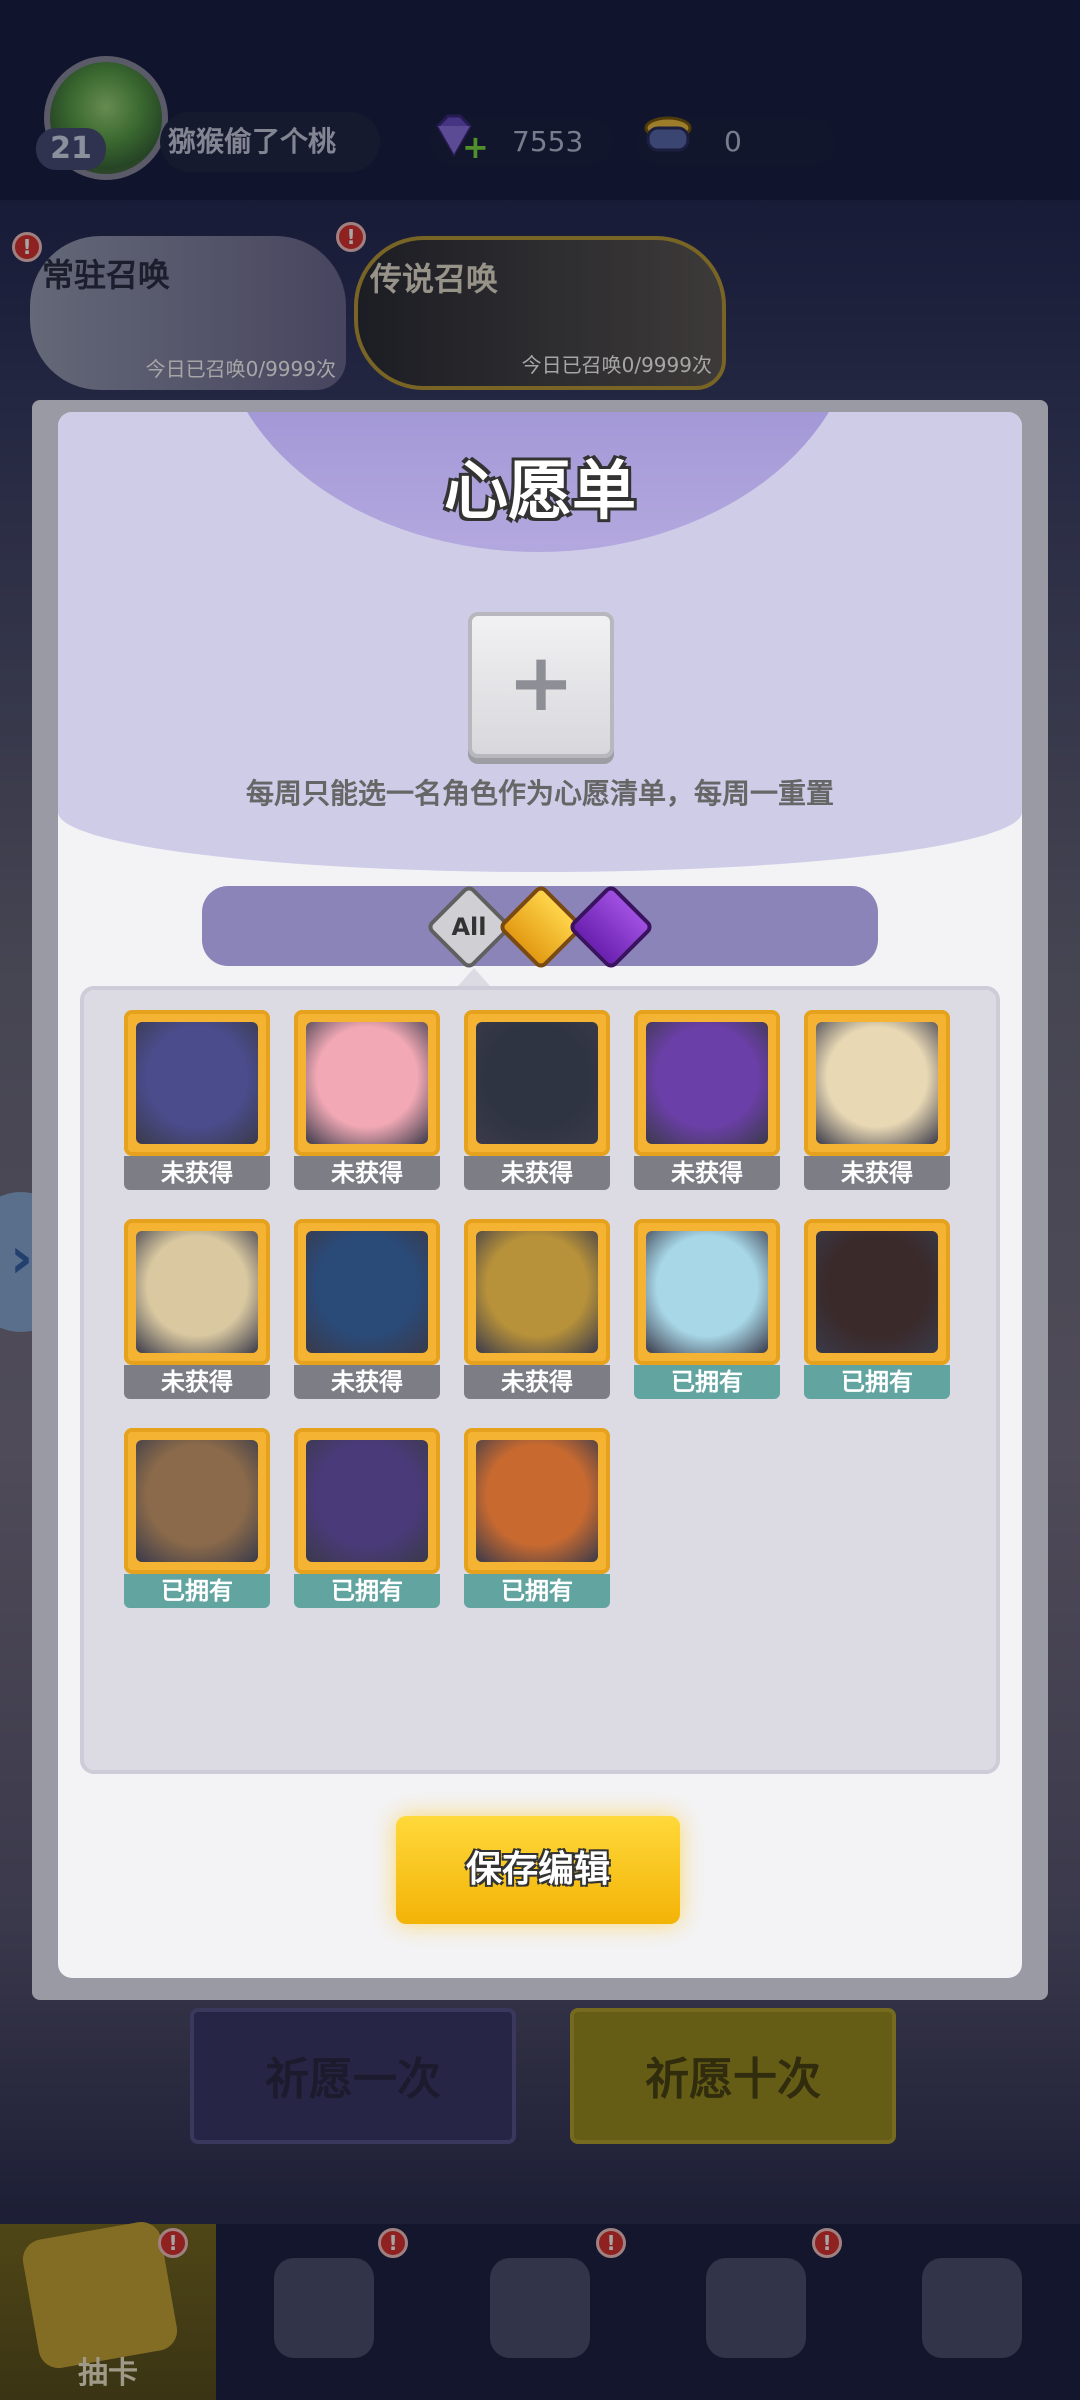 The image size is (1080, 2400). I want to click on add-wish-slot-button: +, so click(541, 685).